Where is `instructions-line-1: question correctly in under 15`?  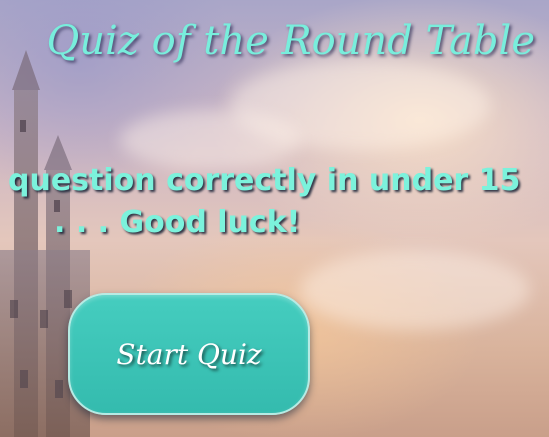 instructions-line-1: question correctly in under 15 is located at coordinates (264, 180).